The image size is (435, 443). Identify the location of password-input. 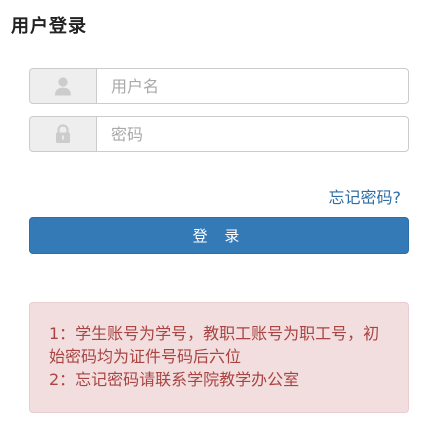
(252, 134).